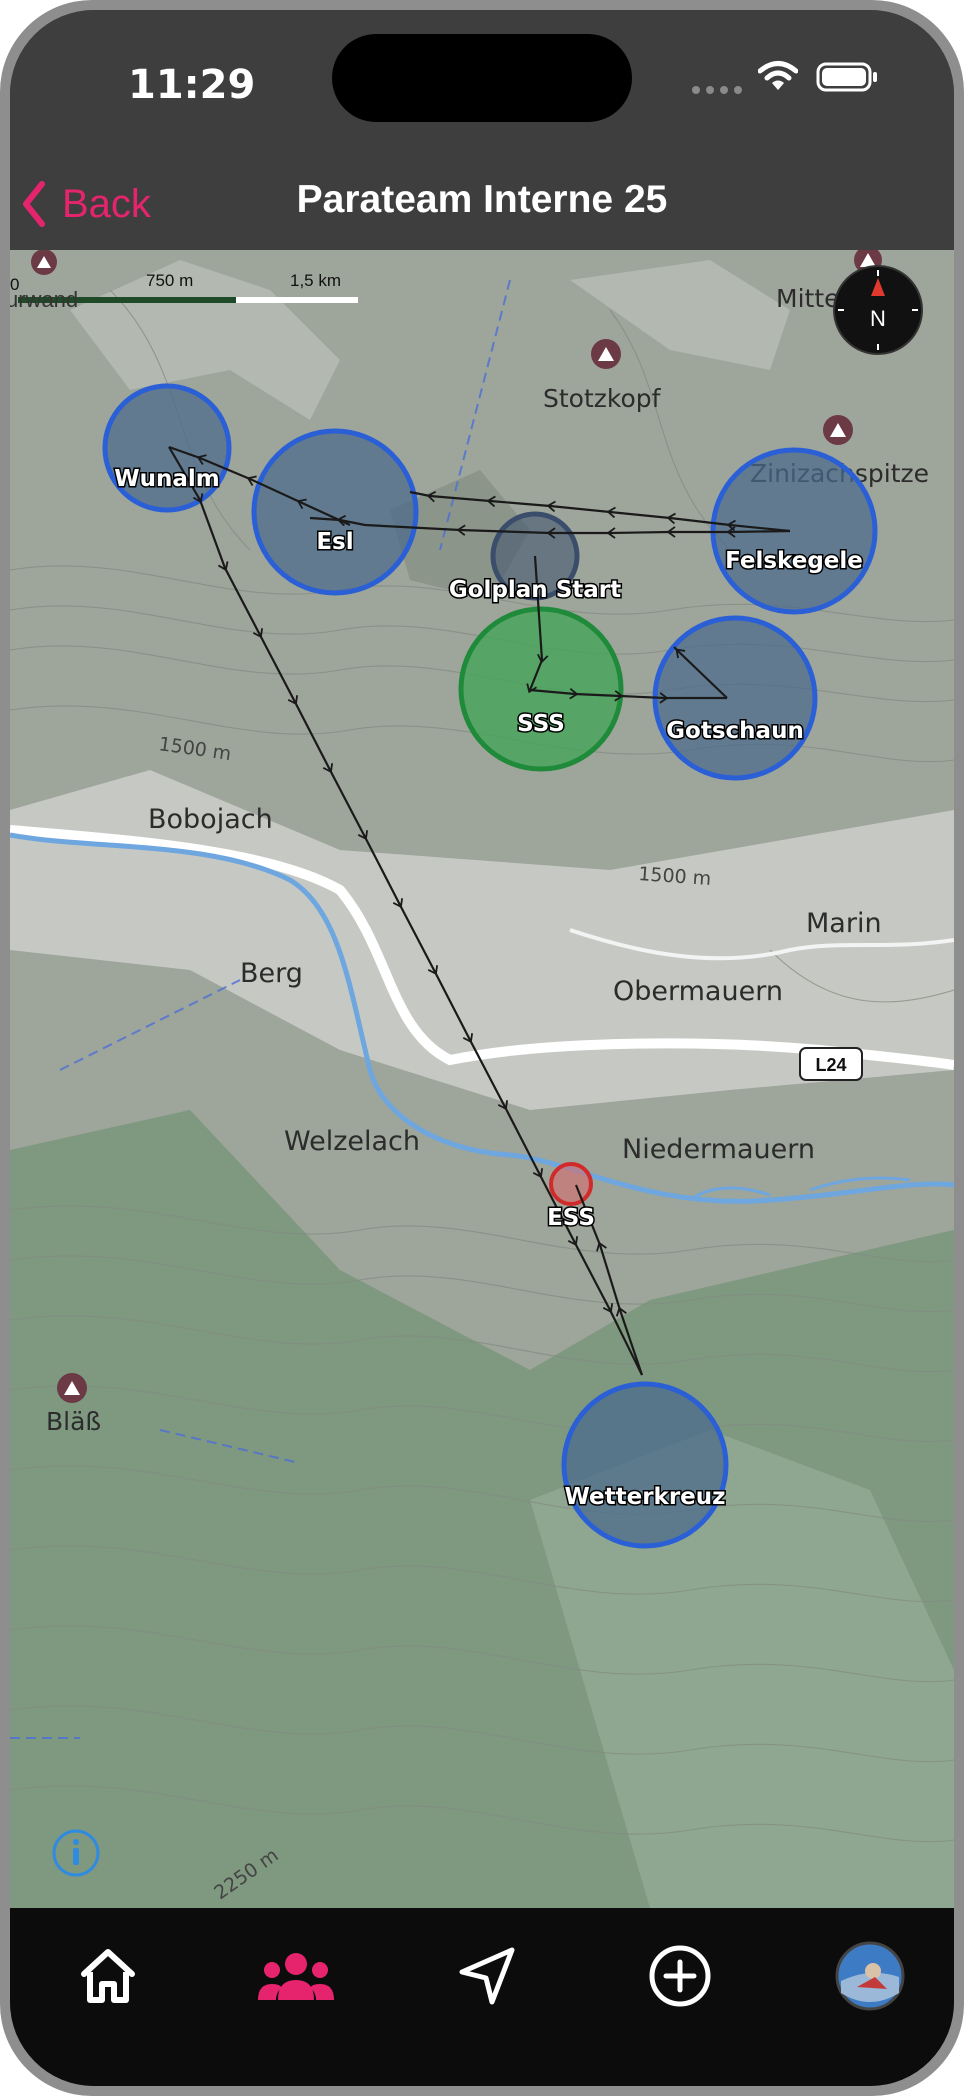  I want to click on partial-place-label: urwand, so click(44, 299).